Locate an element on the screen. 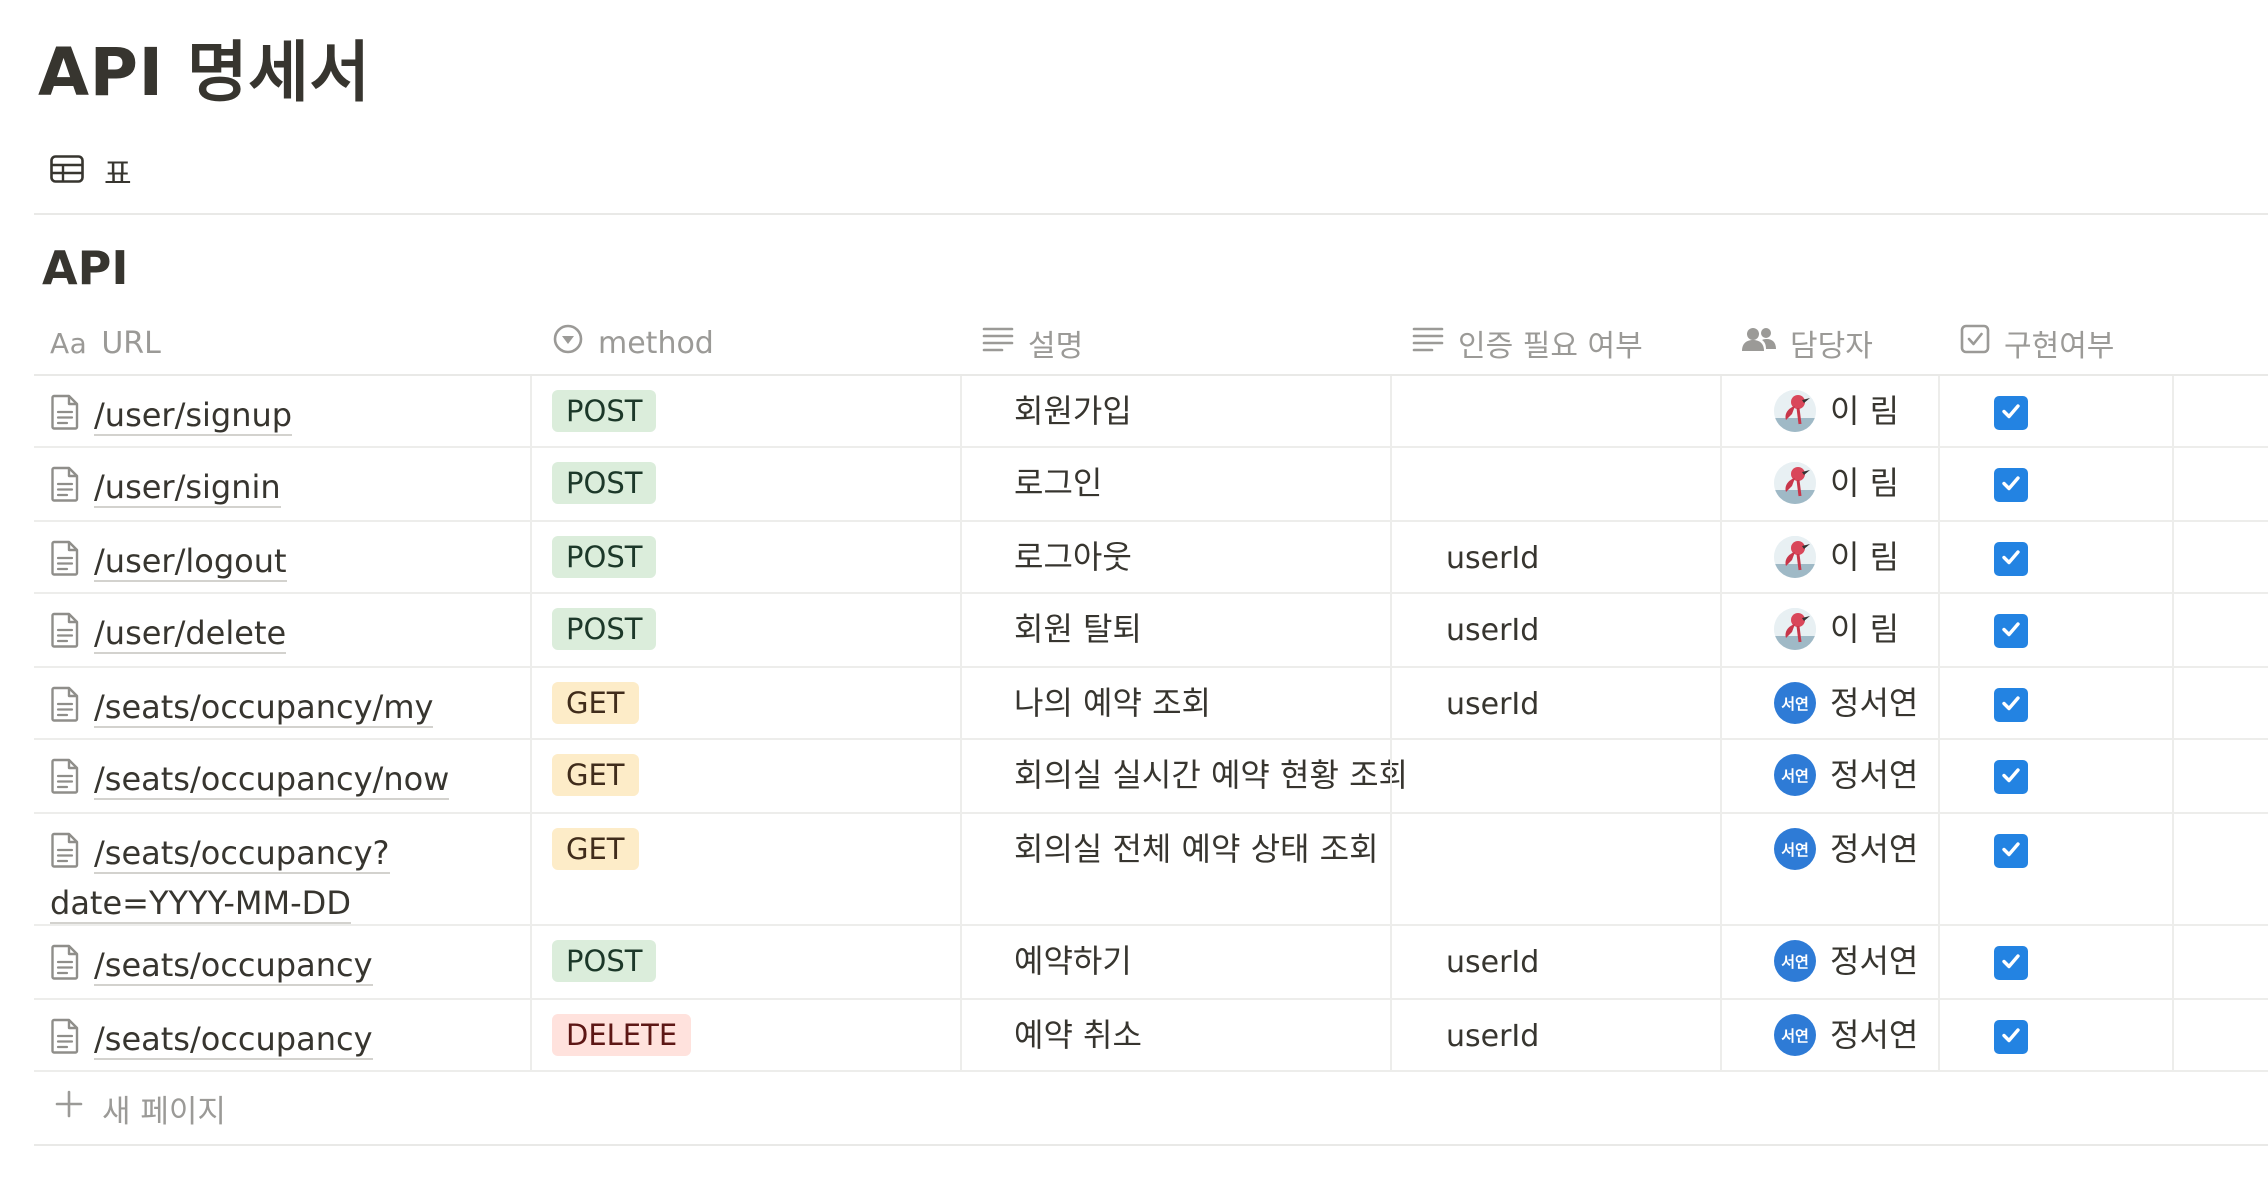 The width and height of the screenshot is (2268, 1184). url-text: date=YYYY-MM-DD is located at coordinates (200, 904).